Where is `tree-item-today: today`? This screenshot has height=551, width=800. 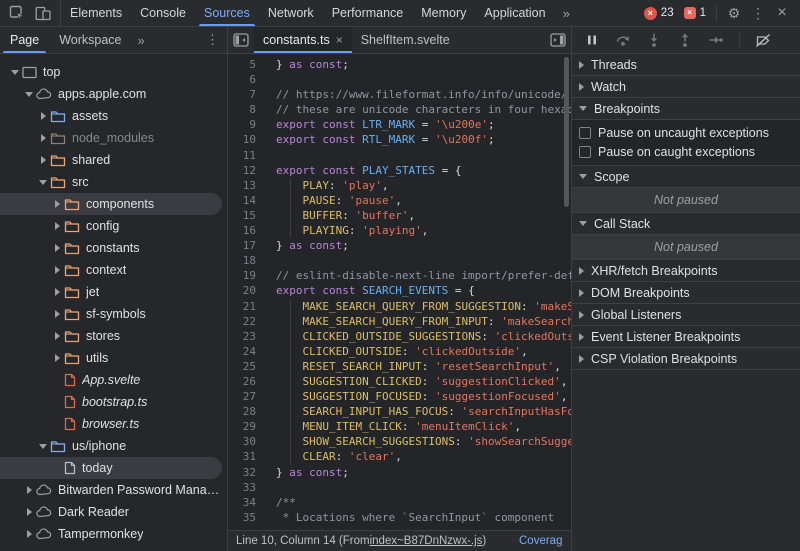 tree-item-today: today is located at coordinates (111, 468).